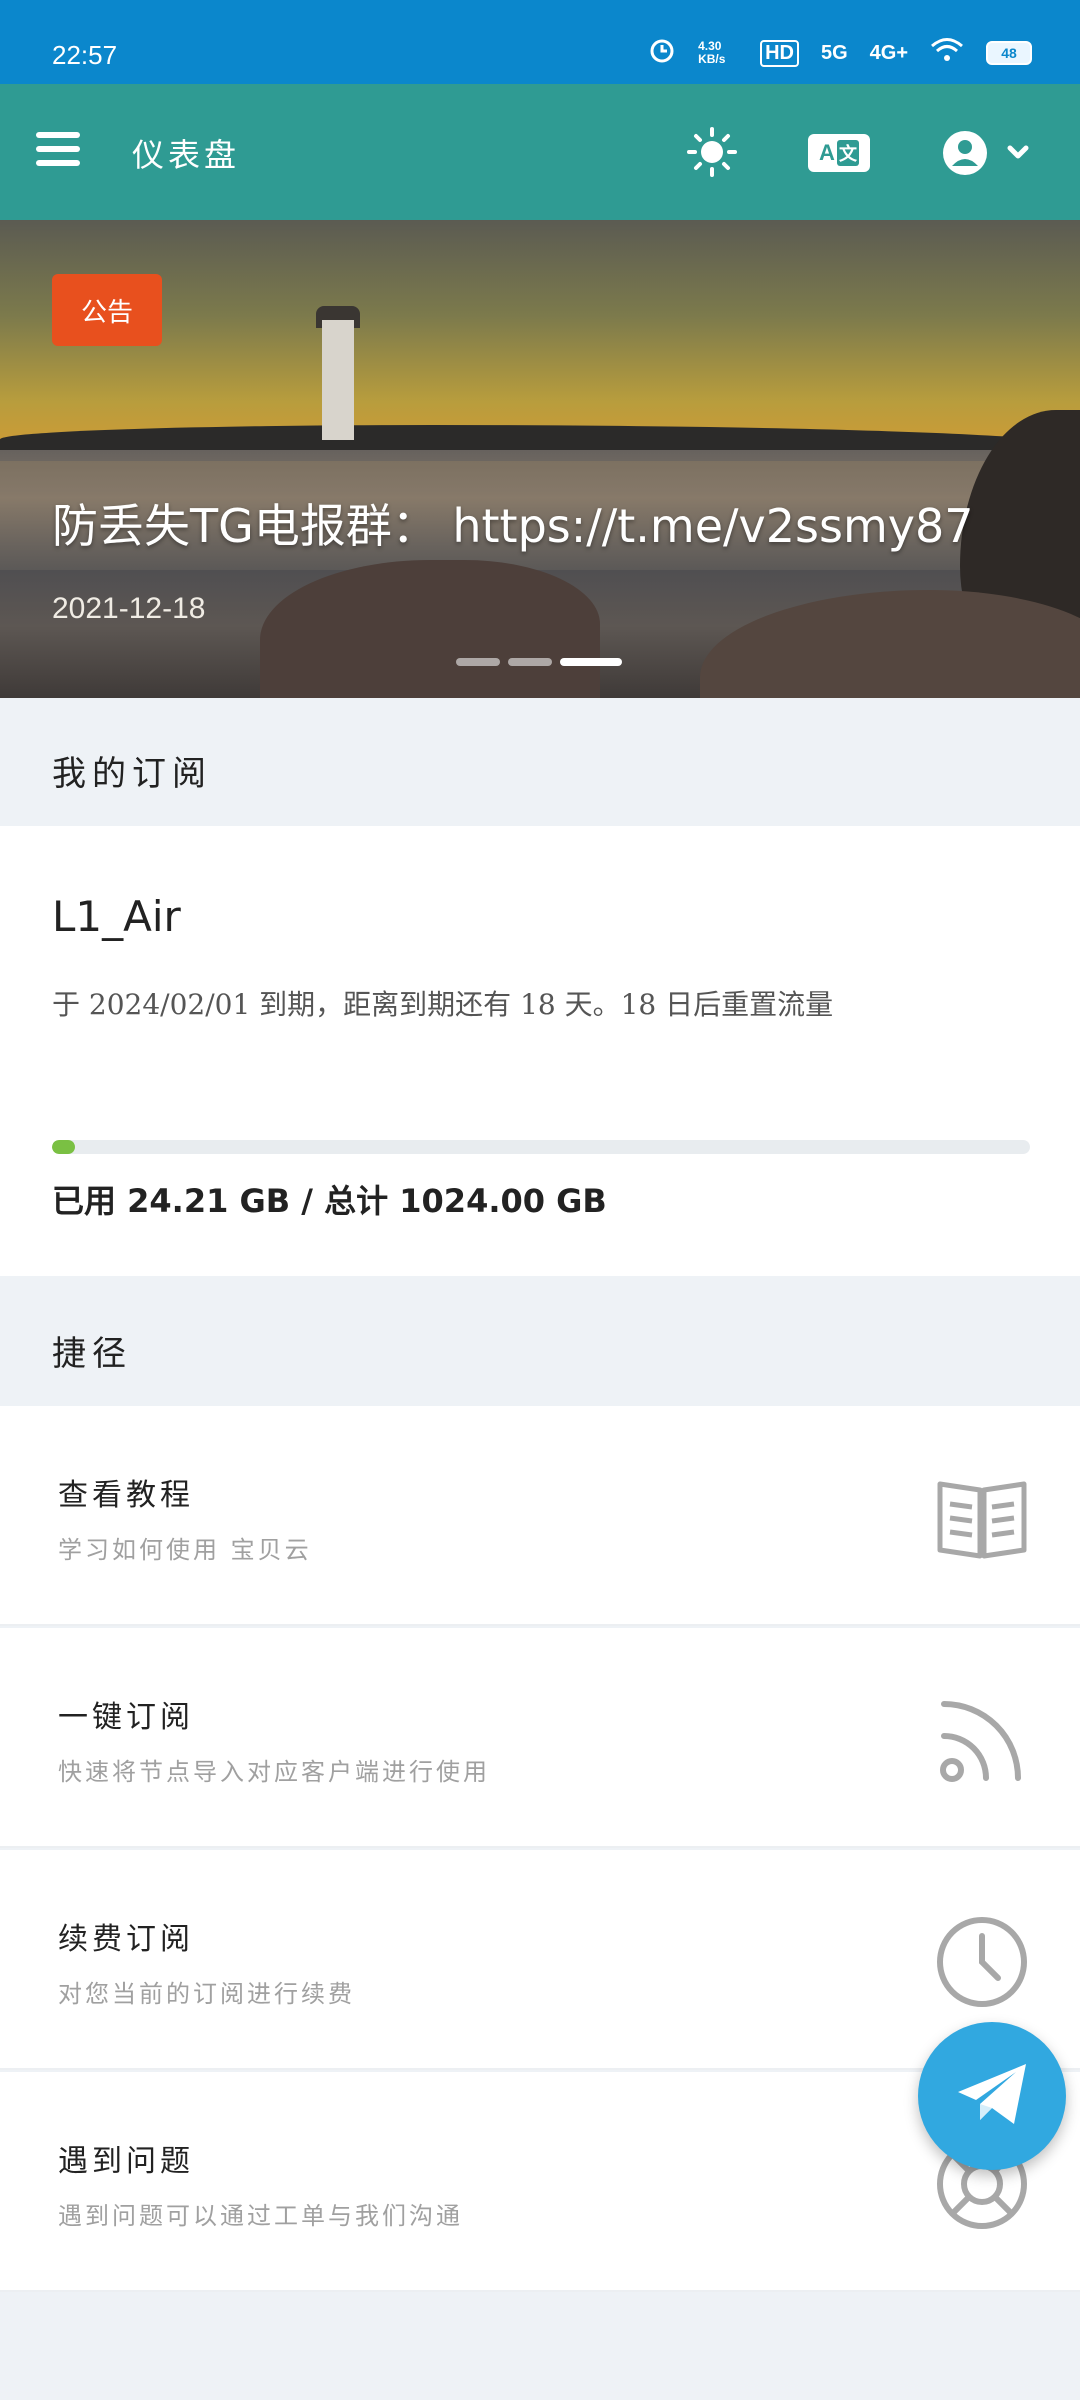  Describe the element at coordinates (126, 1939) in the screenshot. I see `shortcut-title: 续费订阅` at that location.